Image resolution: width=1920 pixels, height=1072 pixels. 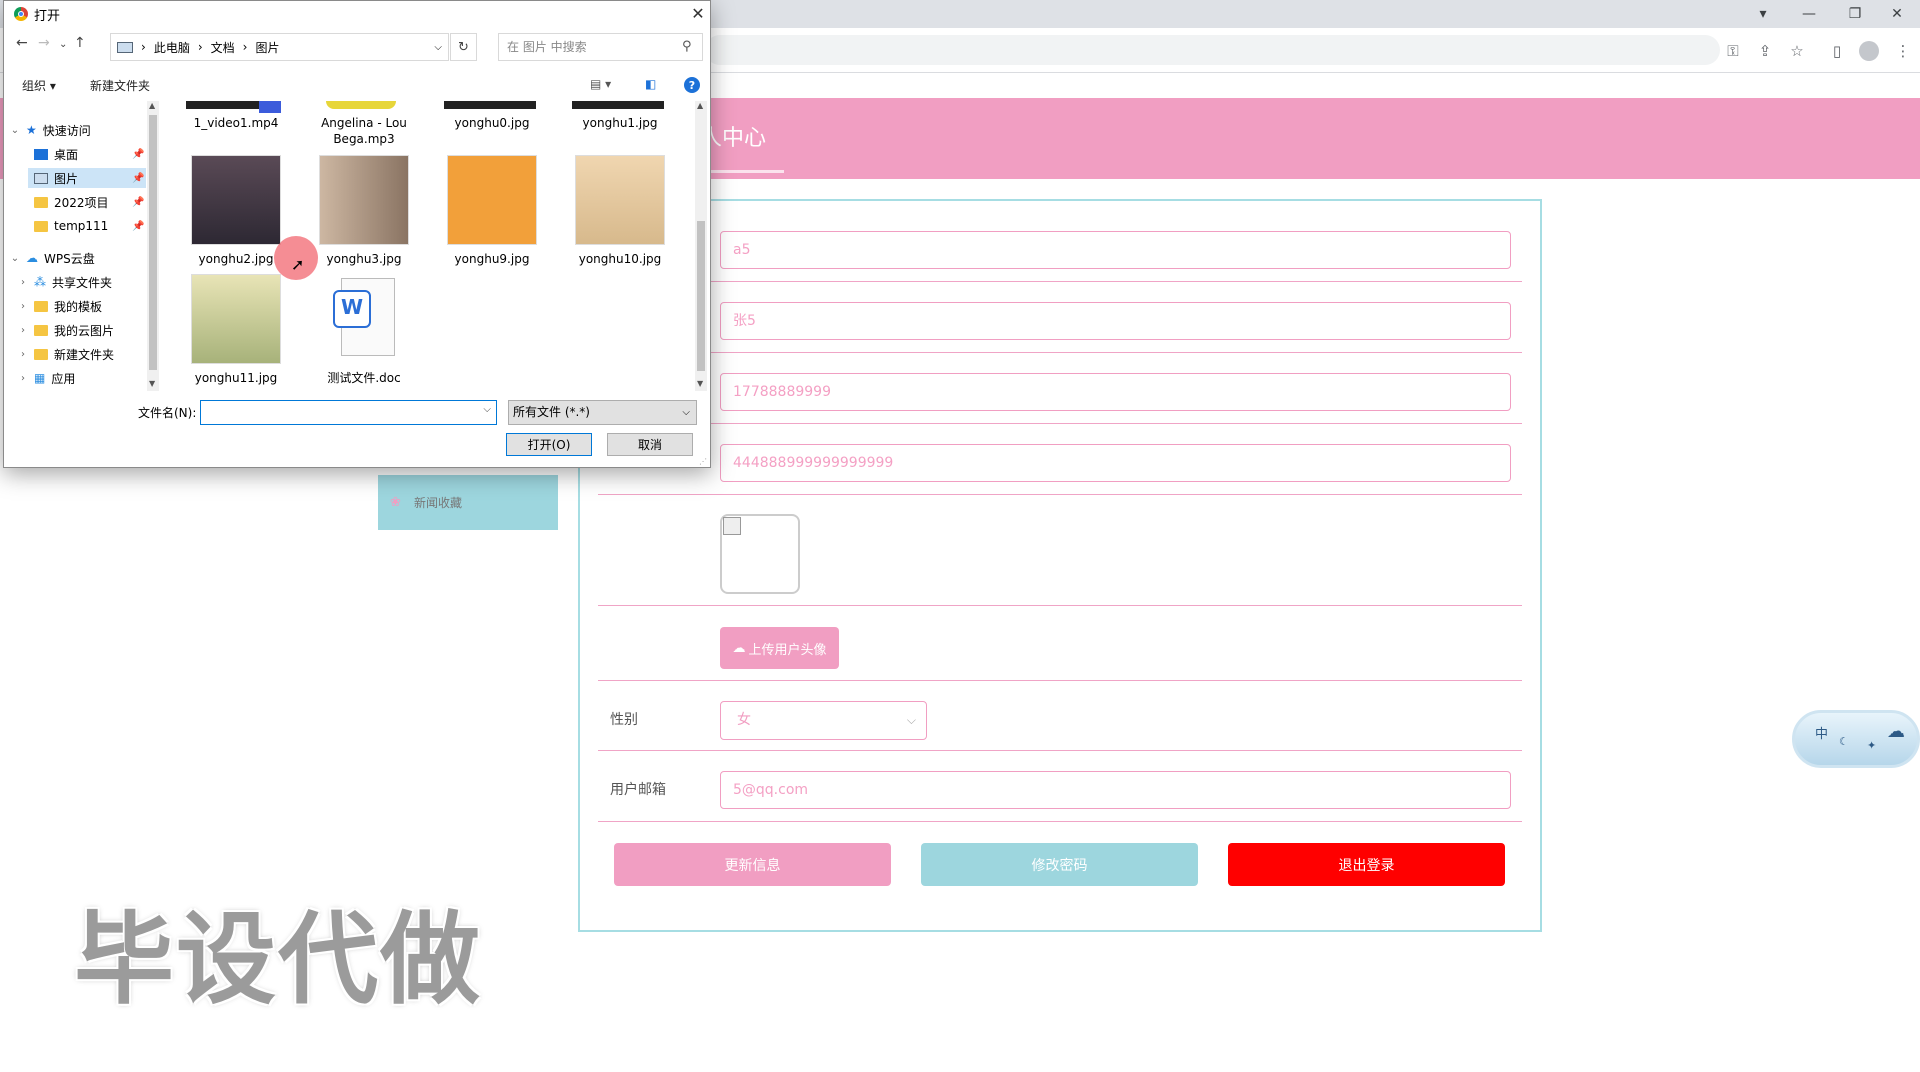 What do you see at coordinates (701, 296) in the screenshot?
I see `files-scroll-thumb` at bounding box center [701, 296].